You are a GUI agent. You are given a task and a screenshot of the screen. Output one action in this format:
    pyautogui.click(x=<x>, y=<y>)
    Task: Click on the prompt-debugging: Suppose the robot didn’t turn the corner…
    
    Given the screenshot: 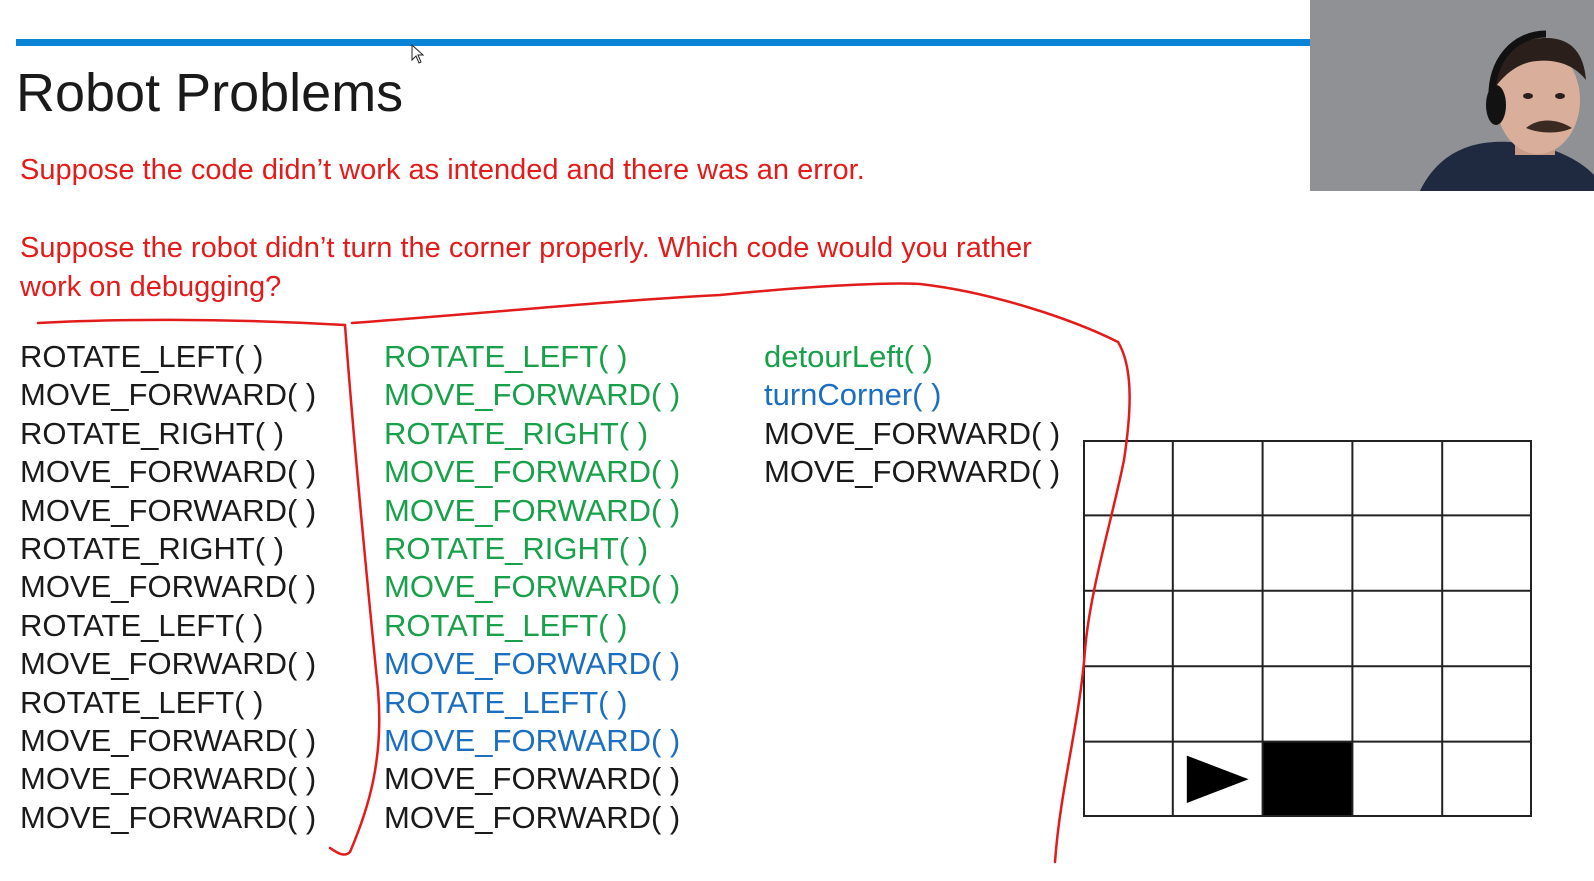 What is the action you would take?
    pyautogui.click(x=526, y=267)
    